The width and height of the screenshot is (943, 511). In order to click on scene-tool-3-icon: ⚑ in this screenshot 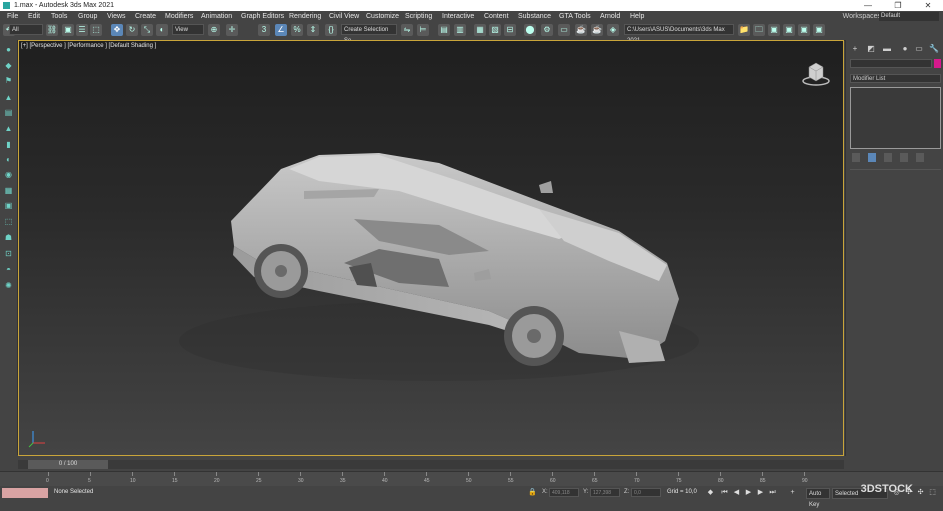, I will do `click(8, 80)`.